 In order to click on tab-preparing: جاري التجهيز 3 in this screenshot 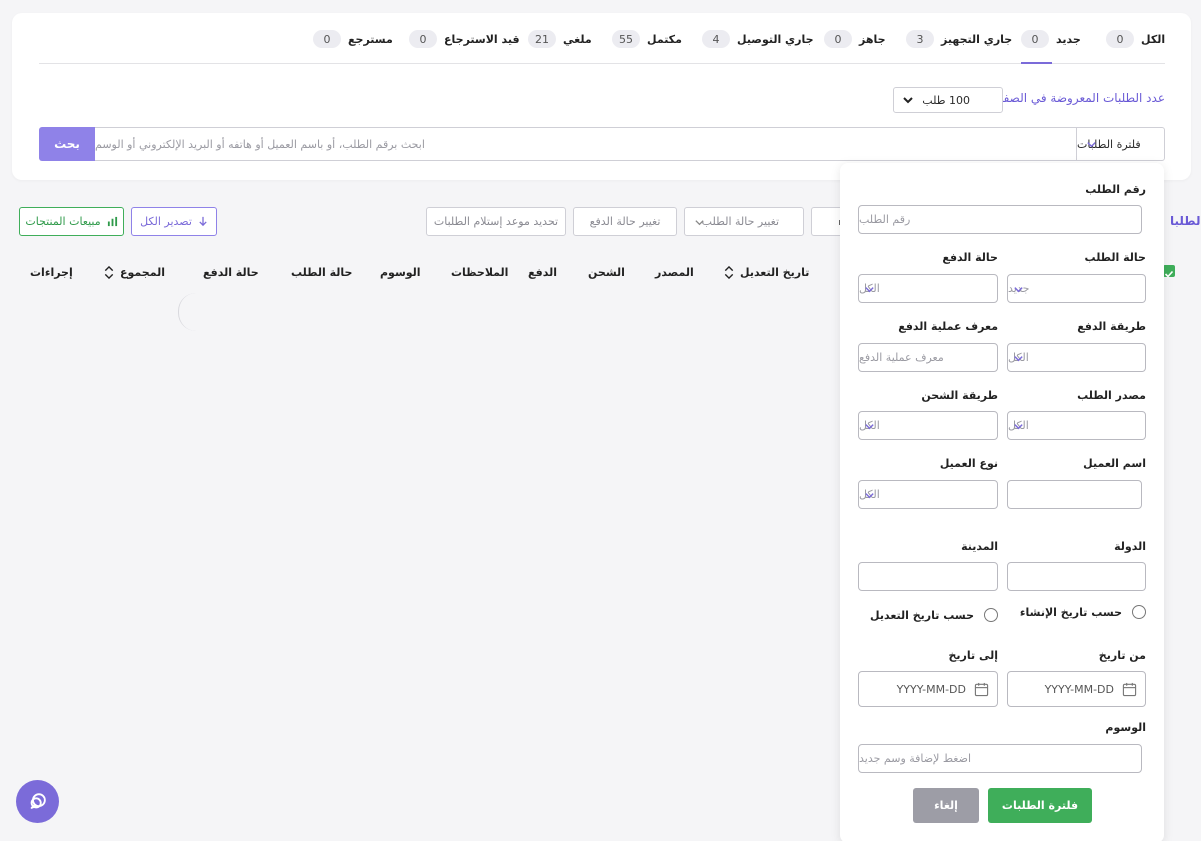, I will do `click(959, 39)`.